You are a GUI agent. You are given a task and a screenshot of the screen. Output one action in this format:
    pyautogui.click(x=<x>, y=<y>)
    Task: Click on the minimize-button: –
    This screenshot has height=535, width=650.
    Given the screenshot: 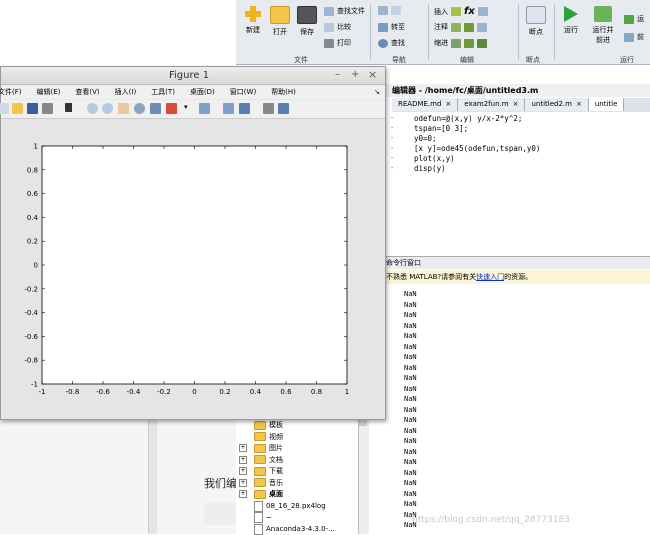 What is the action you would take?
    pyautogui.click(x=337, y=74)
    